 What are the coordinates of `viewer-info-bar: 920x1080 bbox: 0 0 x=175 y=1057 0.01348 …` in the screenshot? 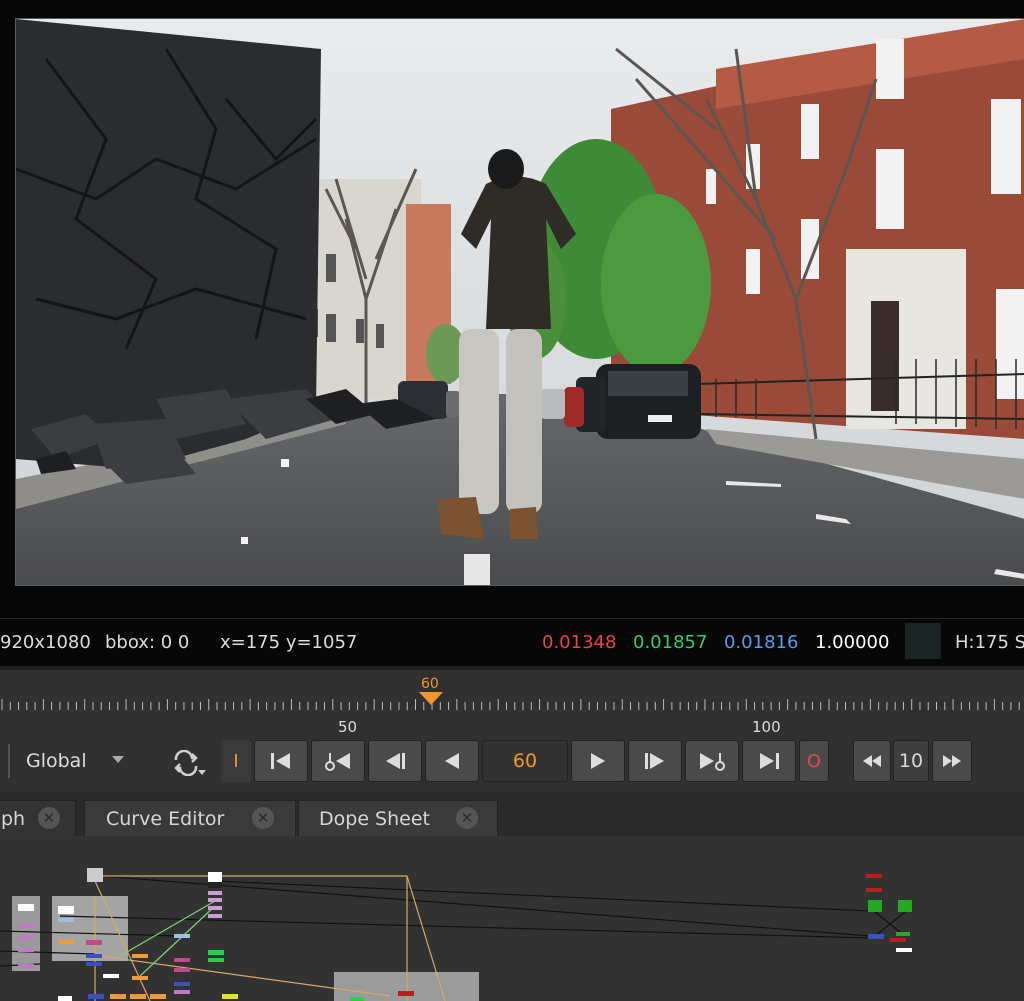 It's located at (512, 642).